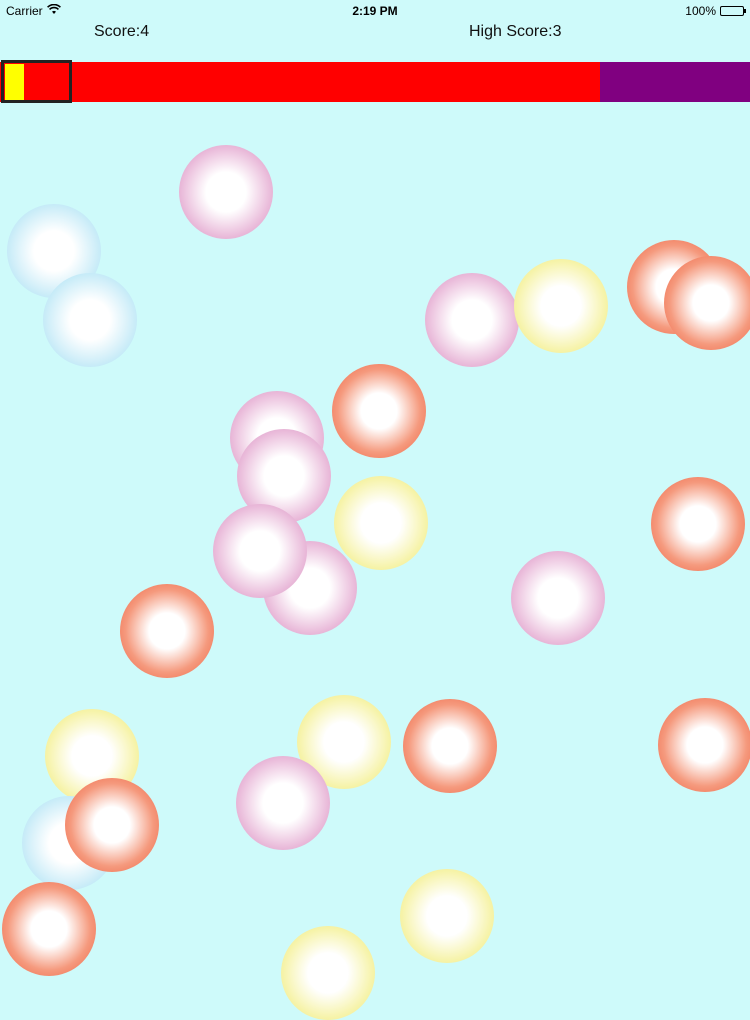 This screenshot has width=750, height=1020. Describe the element at coordinates (733, 11) in the screenshot. I see `battery-icon` at that location.